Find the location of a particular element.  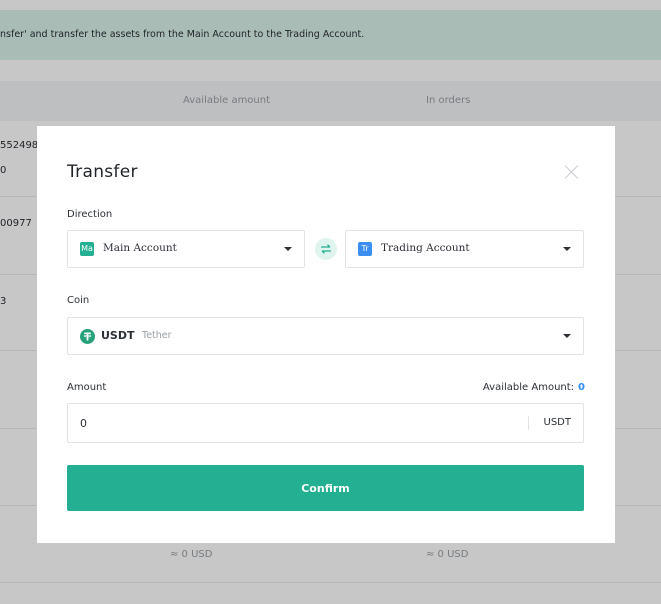

available-amount: Available Amount: 0 is located at coordinates (534, 387).